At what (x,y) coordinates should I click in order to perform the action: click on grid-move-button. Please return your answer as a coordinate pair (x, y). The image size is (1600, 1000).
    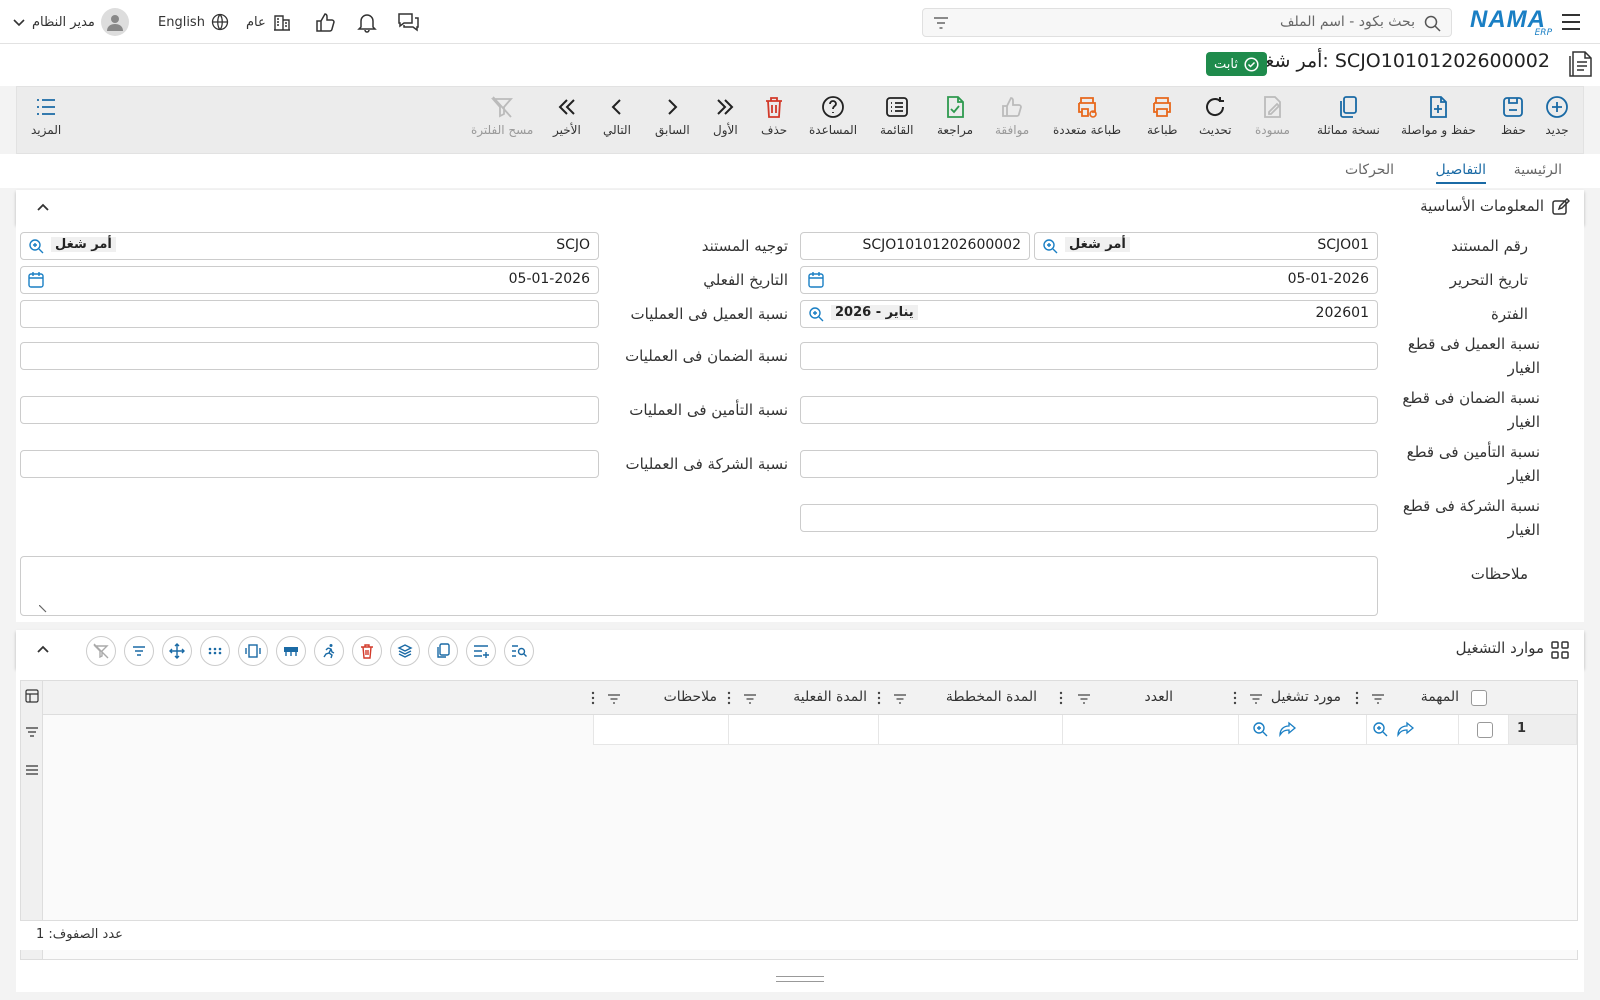
    Looking at the image, I should click on (177, 651).